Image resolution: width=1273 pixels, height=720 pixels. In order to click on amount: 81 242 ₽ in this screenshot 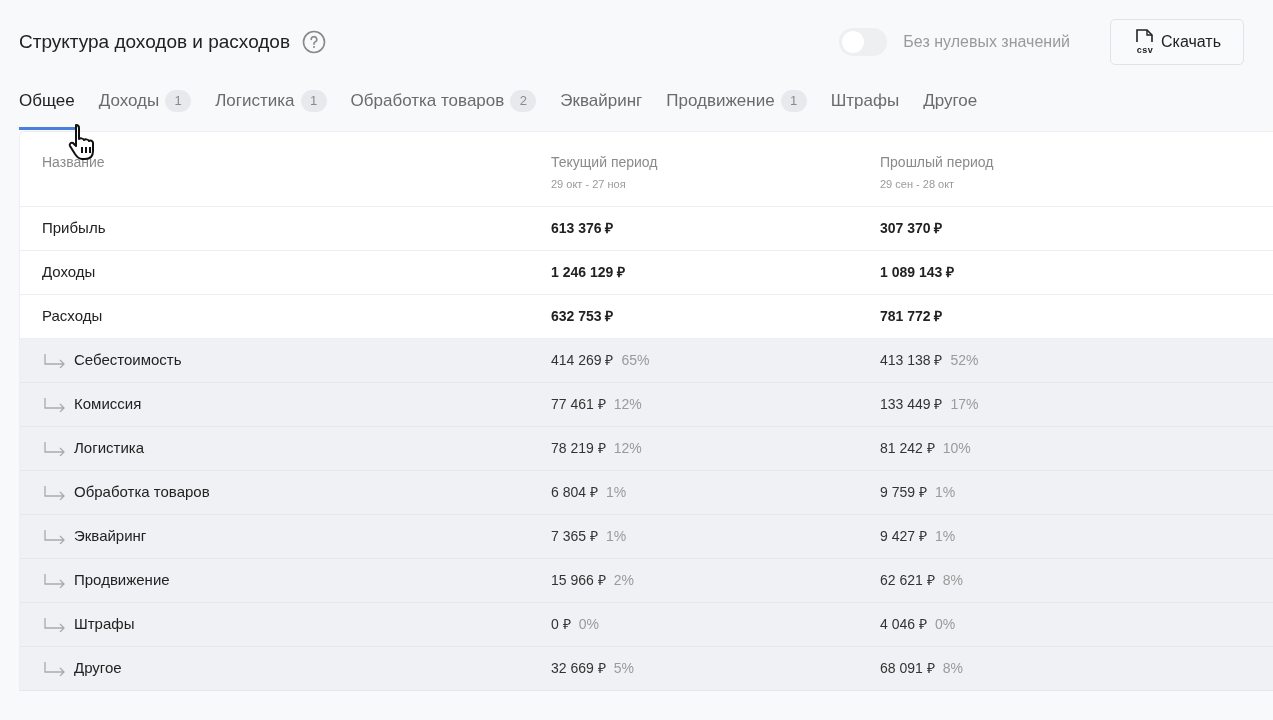, I will do `click(907, 448)`.